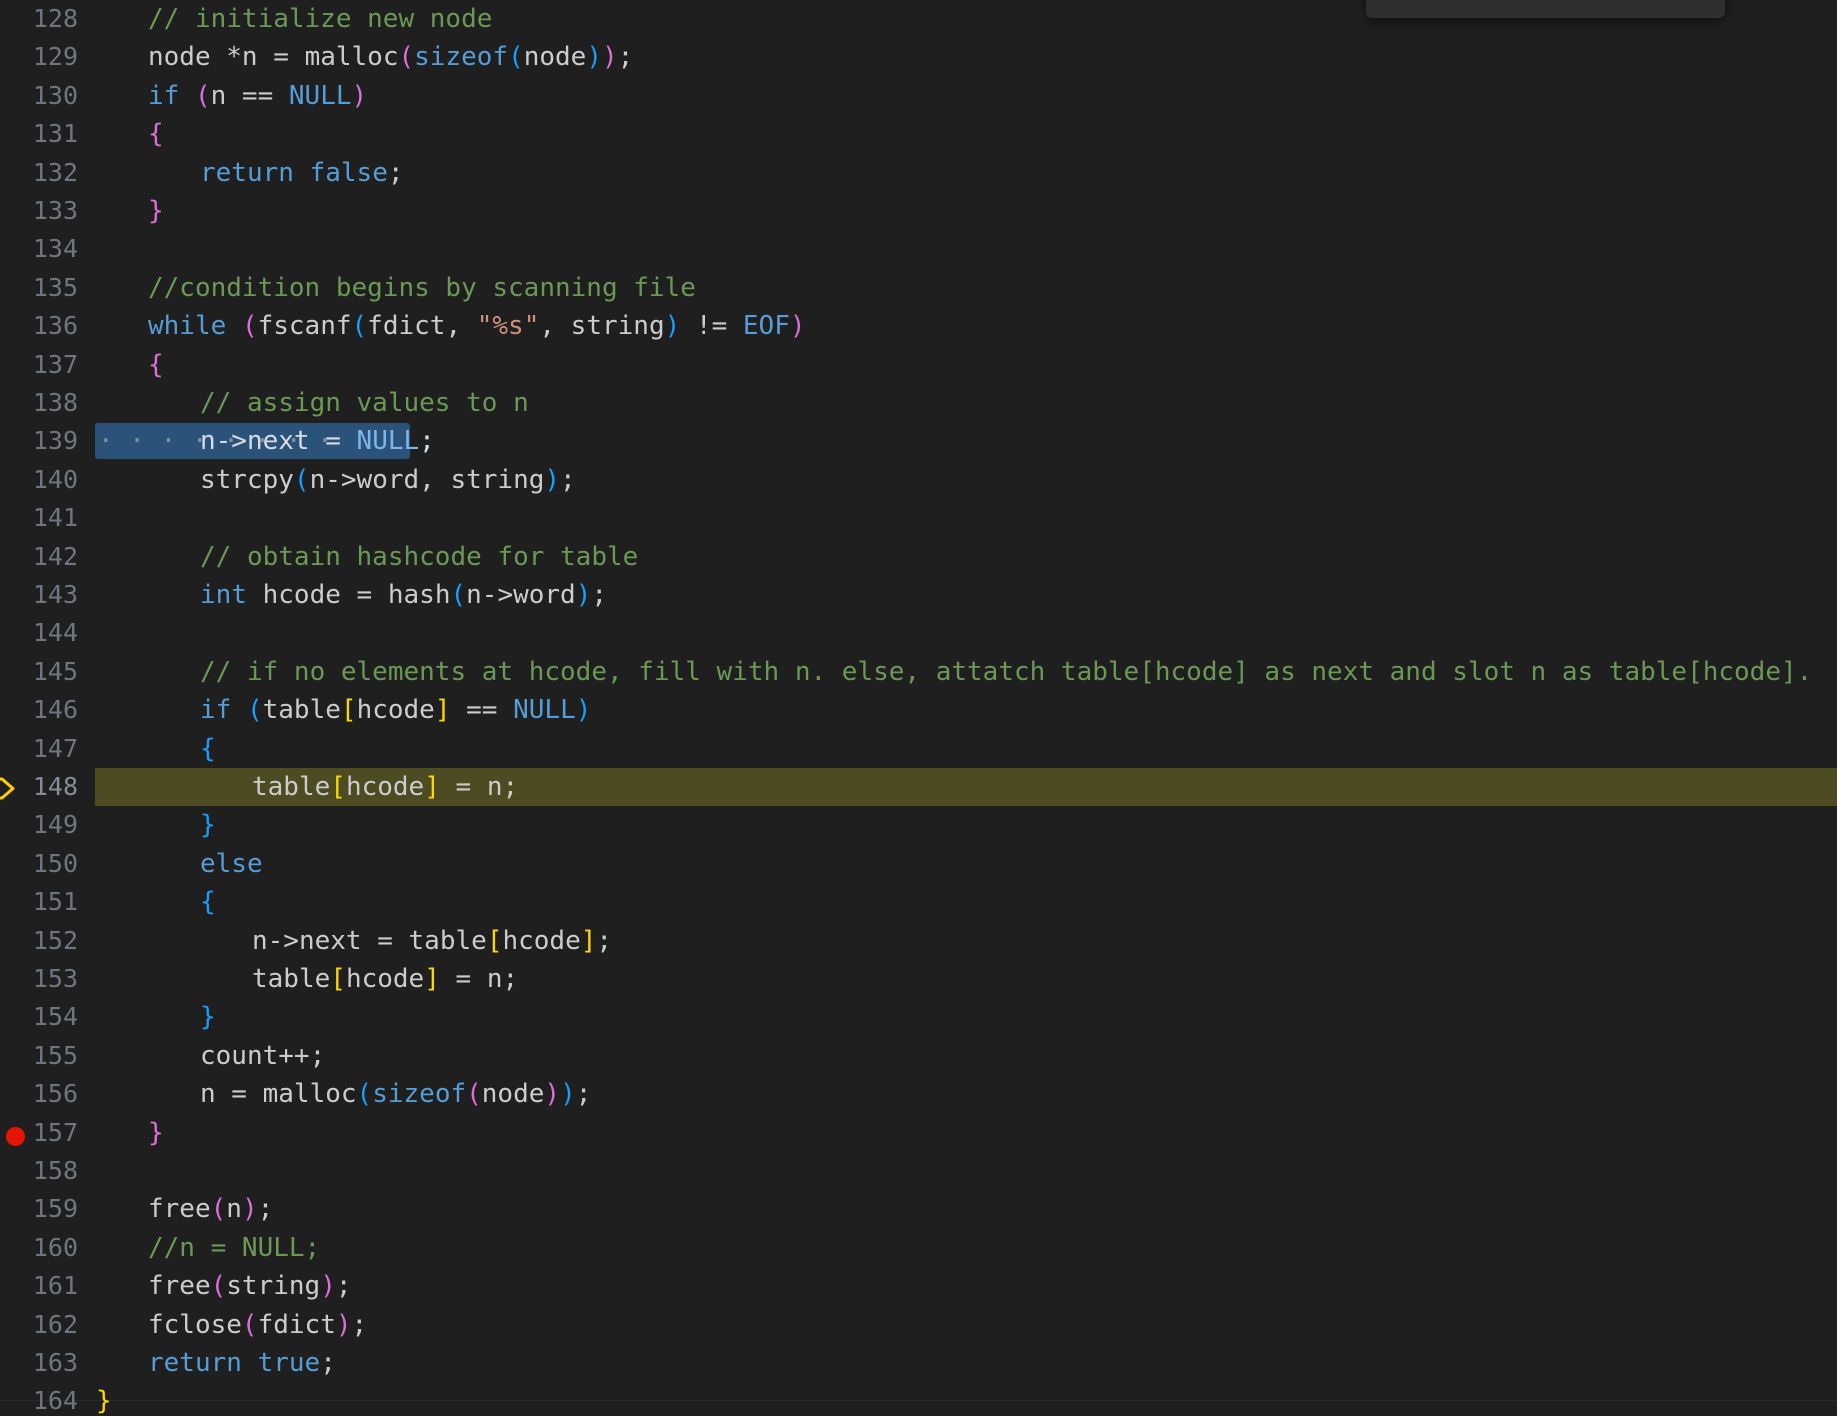 The width and height of the screenshot is (1837, 1416). Describe the element at coordinates (918, 173) in the screenshot. I see `code-line: 132 return false;` at that location.